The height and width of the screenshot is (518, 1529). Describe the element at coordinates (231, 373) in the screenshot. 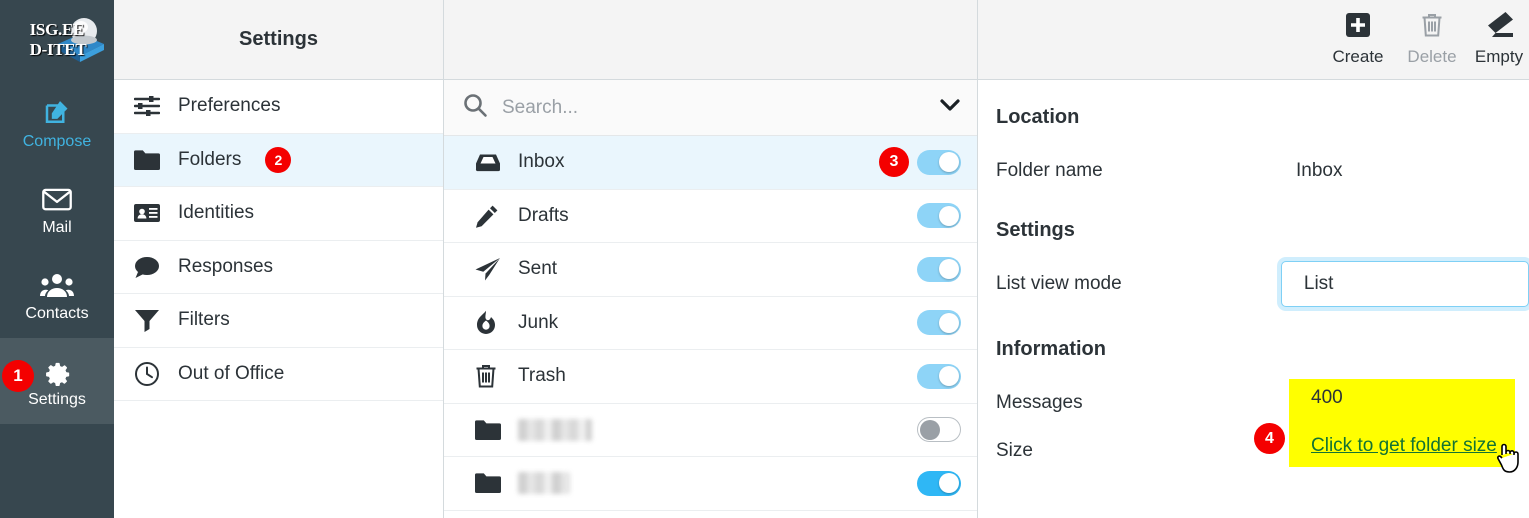

I see `sidebar-item-label: Out of Office` at that location.